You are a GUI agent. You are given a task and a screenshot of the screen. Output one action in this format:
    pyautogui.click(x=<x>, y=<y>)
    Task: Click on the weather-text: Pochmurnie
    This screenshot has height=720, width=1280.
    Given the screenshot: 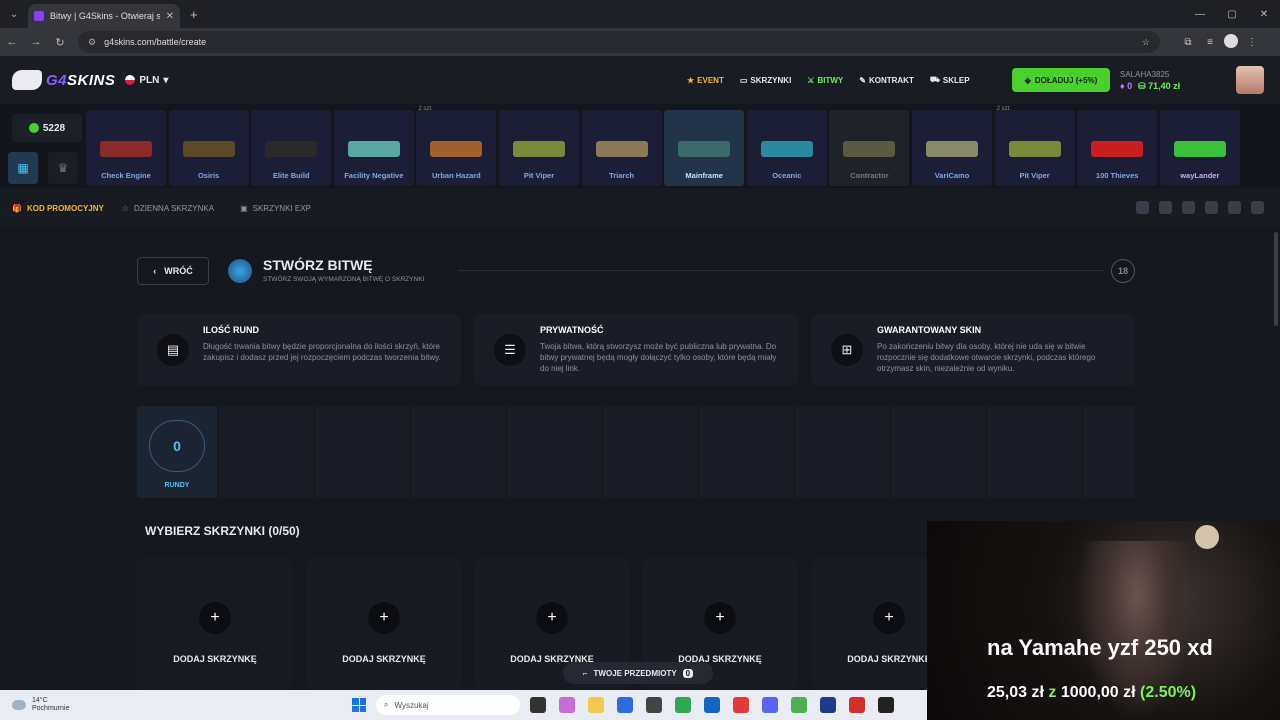 What is the action you would take?
    pyautogui.click(x=51, y=708)
    